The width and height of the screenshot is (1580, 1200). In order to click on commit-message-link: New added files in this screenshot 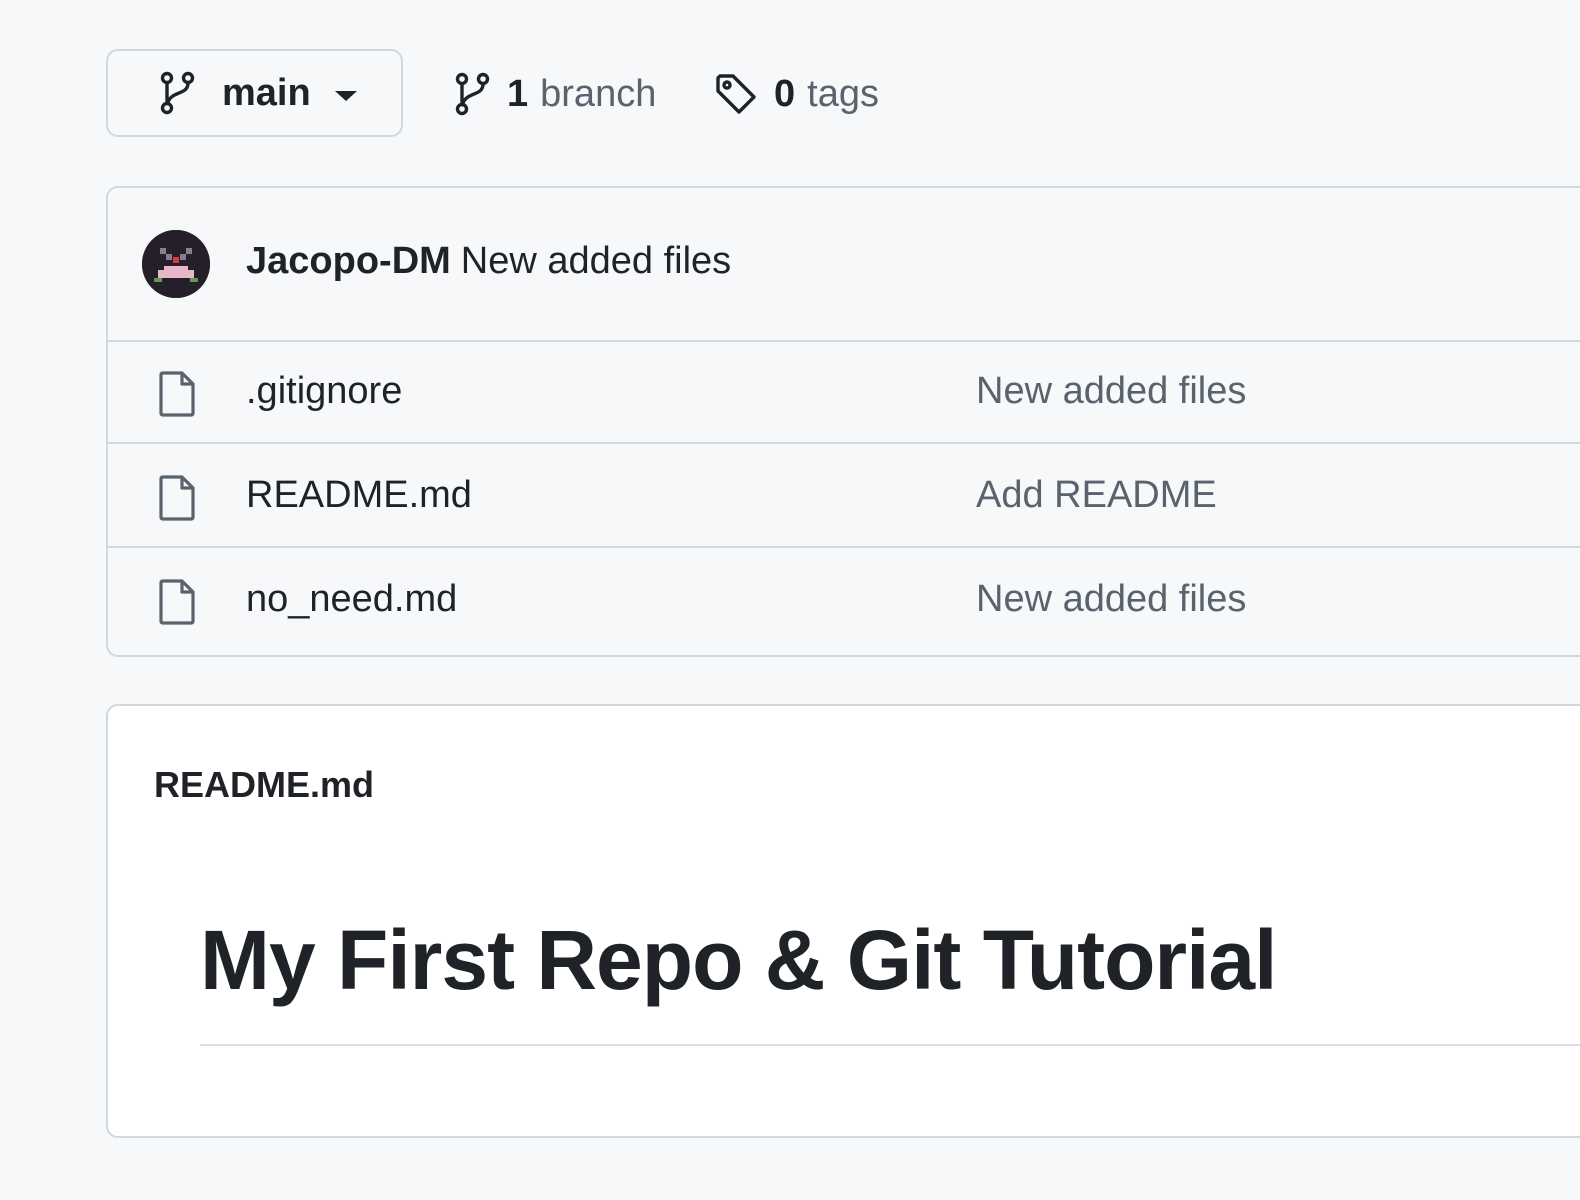, I will do `click(596, 261)`.